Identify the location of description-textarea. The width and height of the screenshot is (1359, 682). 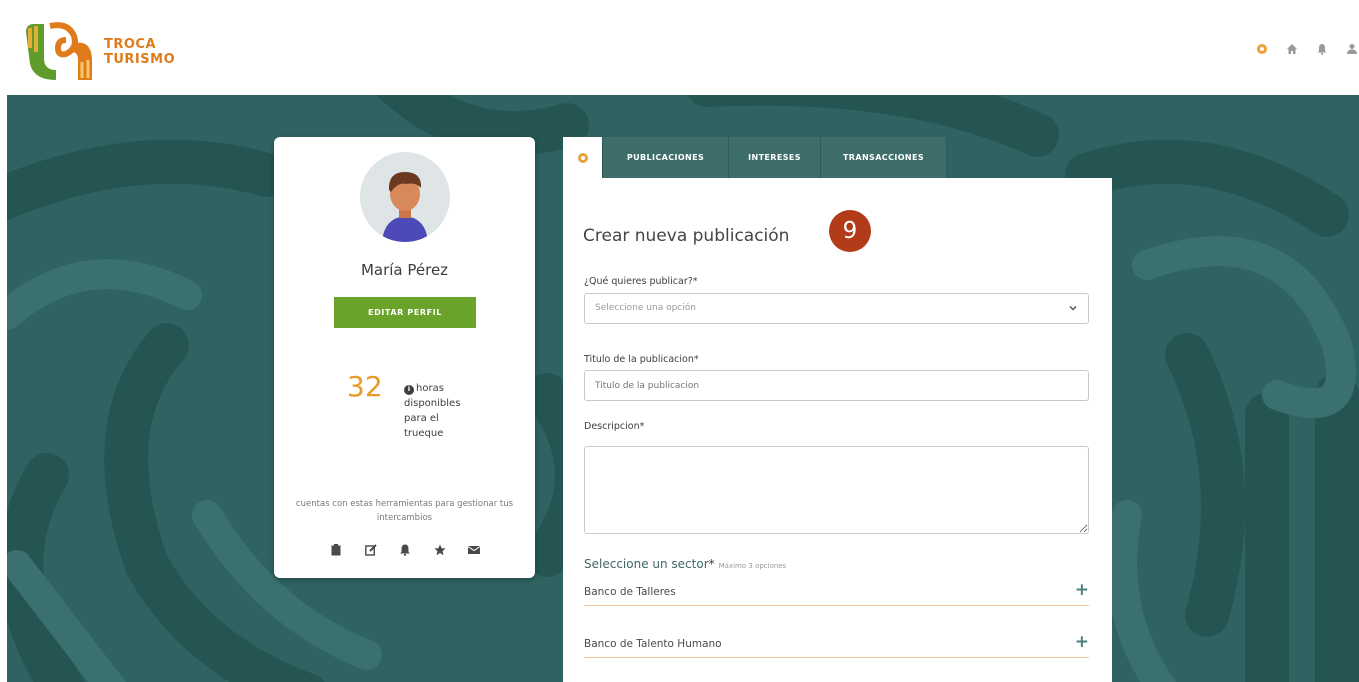
(836, 490).